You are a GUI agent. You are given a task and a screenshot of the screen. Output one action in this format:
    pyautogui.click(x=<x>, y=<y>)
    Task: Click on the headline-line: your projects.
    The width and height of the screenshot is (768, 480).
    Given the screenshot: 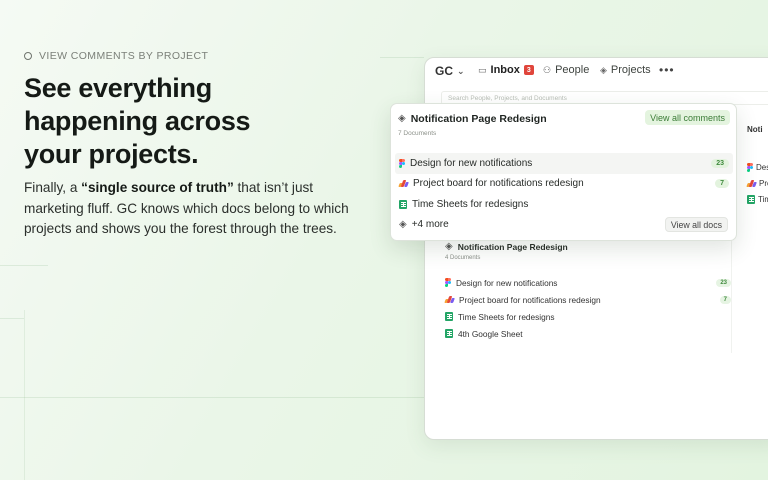 What is the action you would take?
    pyautogui.click(x=111, y=154)
    